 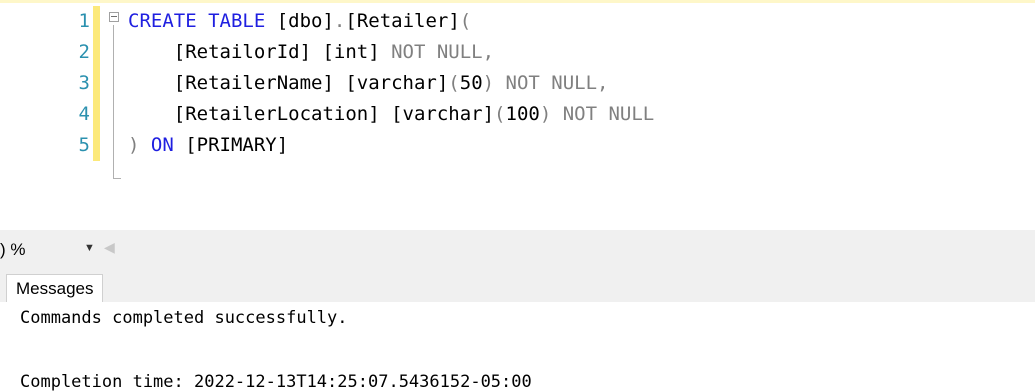 What do you see at coordinates (305, 21) in the screenshot?
I see `code-token: [dbo]` at bounding box center [305, 21].